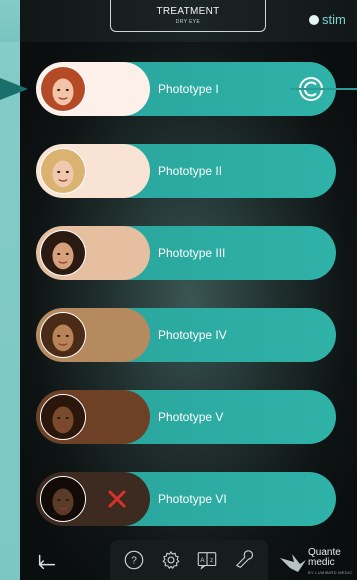 The height and width of the screenshot is (580, 357). I want to click on brand-name-line2: medic, so click(321, 562).